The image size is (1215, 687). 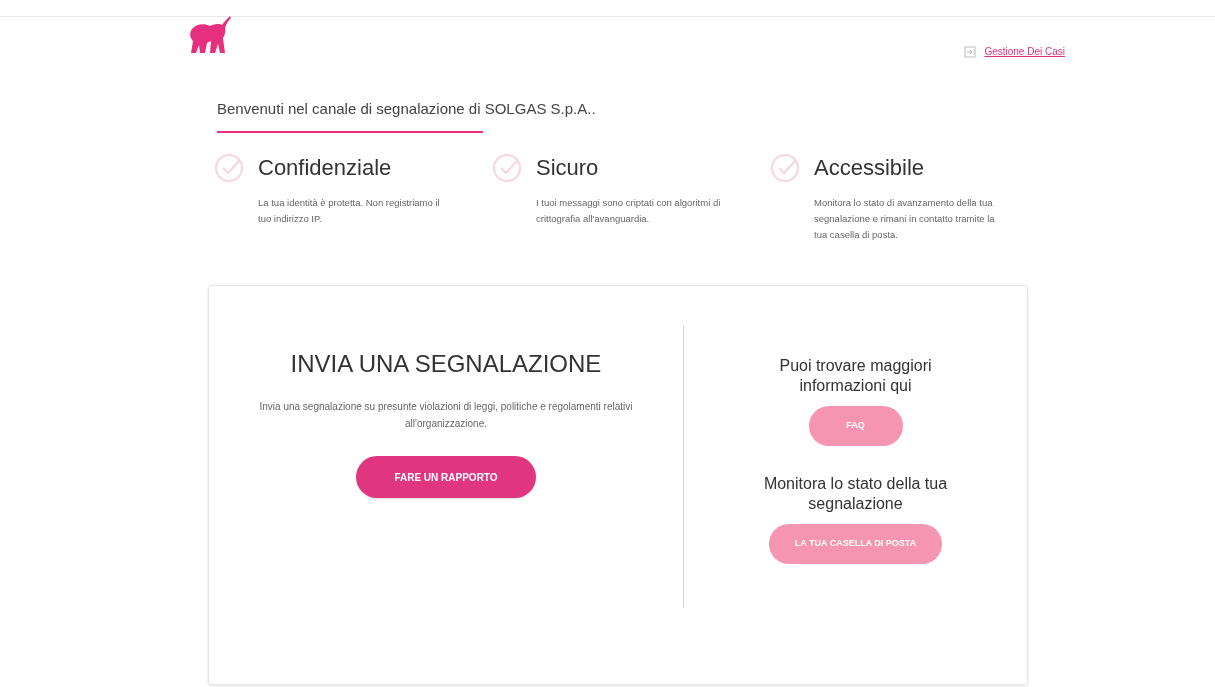 I want to click on feature-description: La tua identità è protetta. Non registriamo il tuo indirizzo IP., so click(x=349, y=211).